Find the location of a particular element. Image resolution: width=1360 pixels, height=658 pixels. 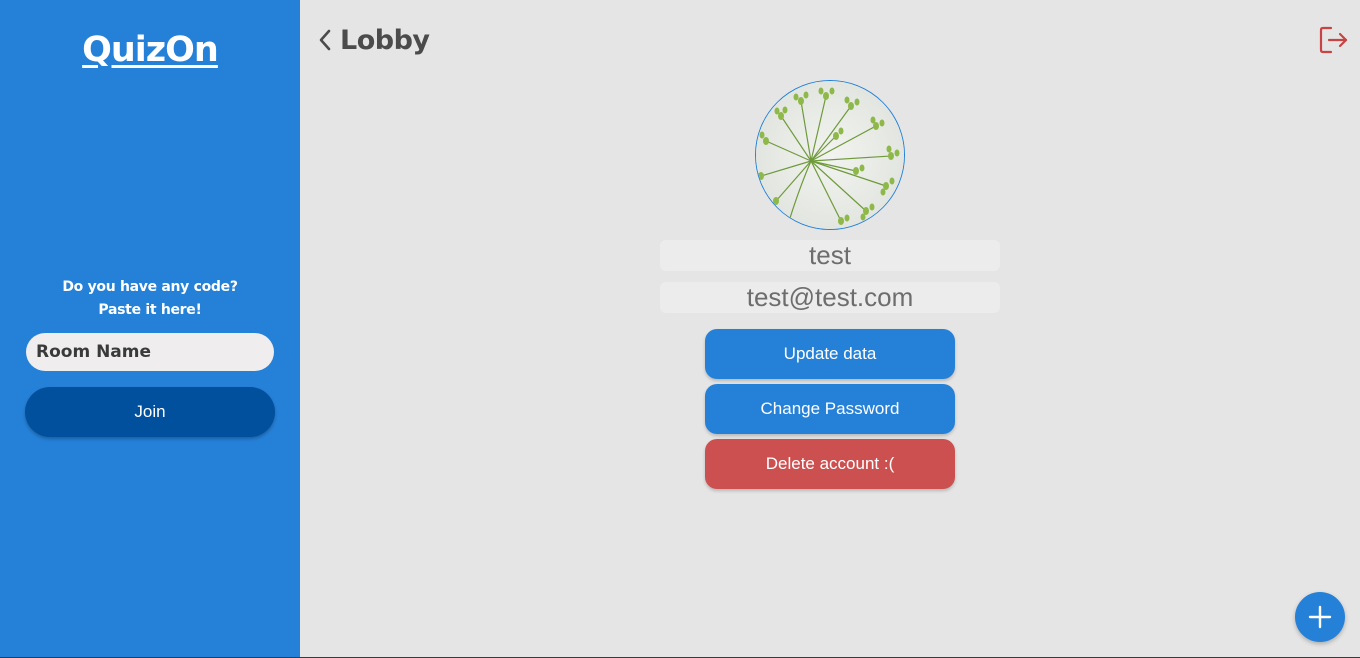

back-label: Lobby is located at coordinates (385, 40).